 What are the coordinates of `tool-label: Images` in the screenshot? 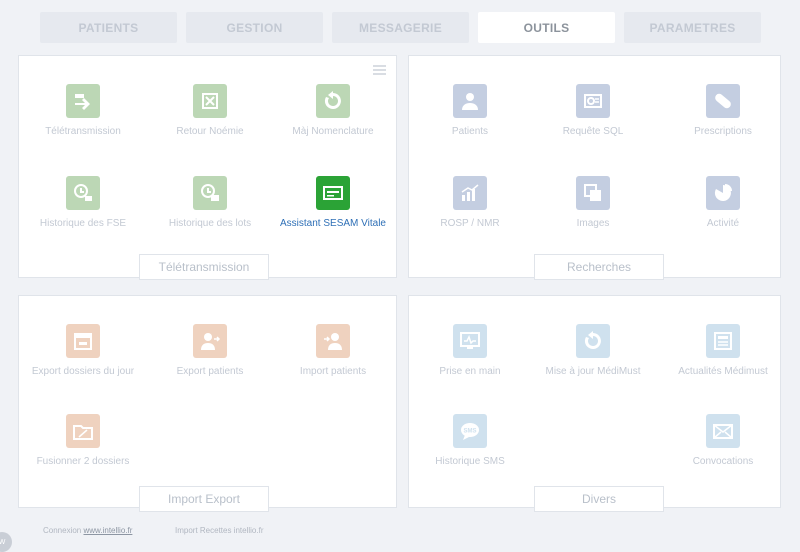 It's located at (593, 223).